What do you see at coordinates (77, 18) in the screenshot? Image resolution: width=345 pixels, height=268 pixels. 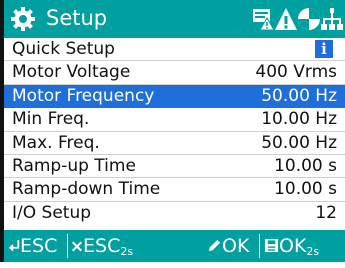 I see `page-title: Setup` at bounding box center [77, 18].